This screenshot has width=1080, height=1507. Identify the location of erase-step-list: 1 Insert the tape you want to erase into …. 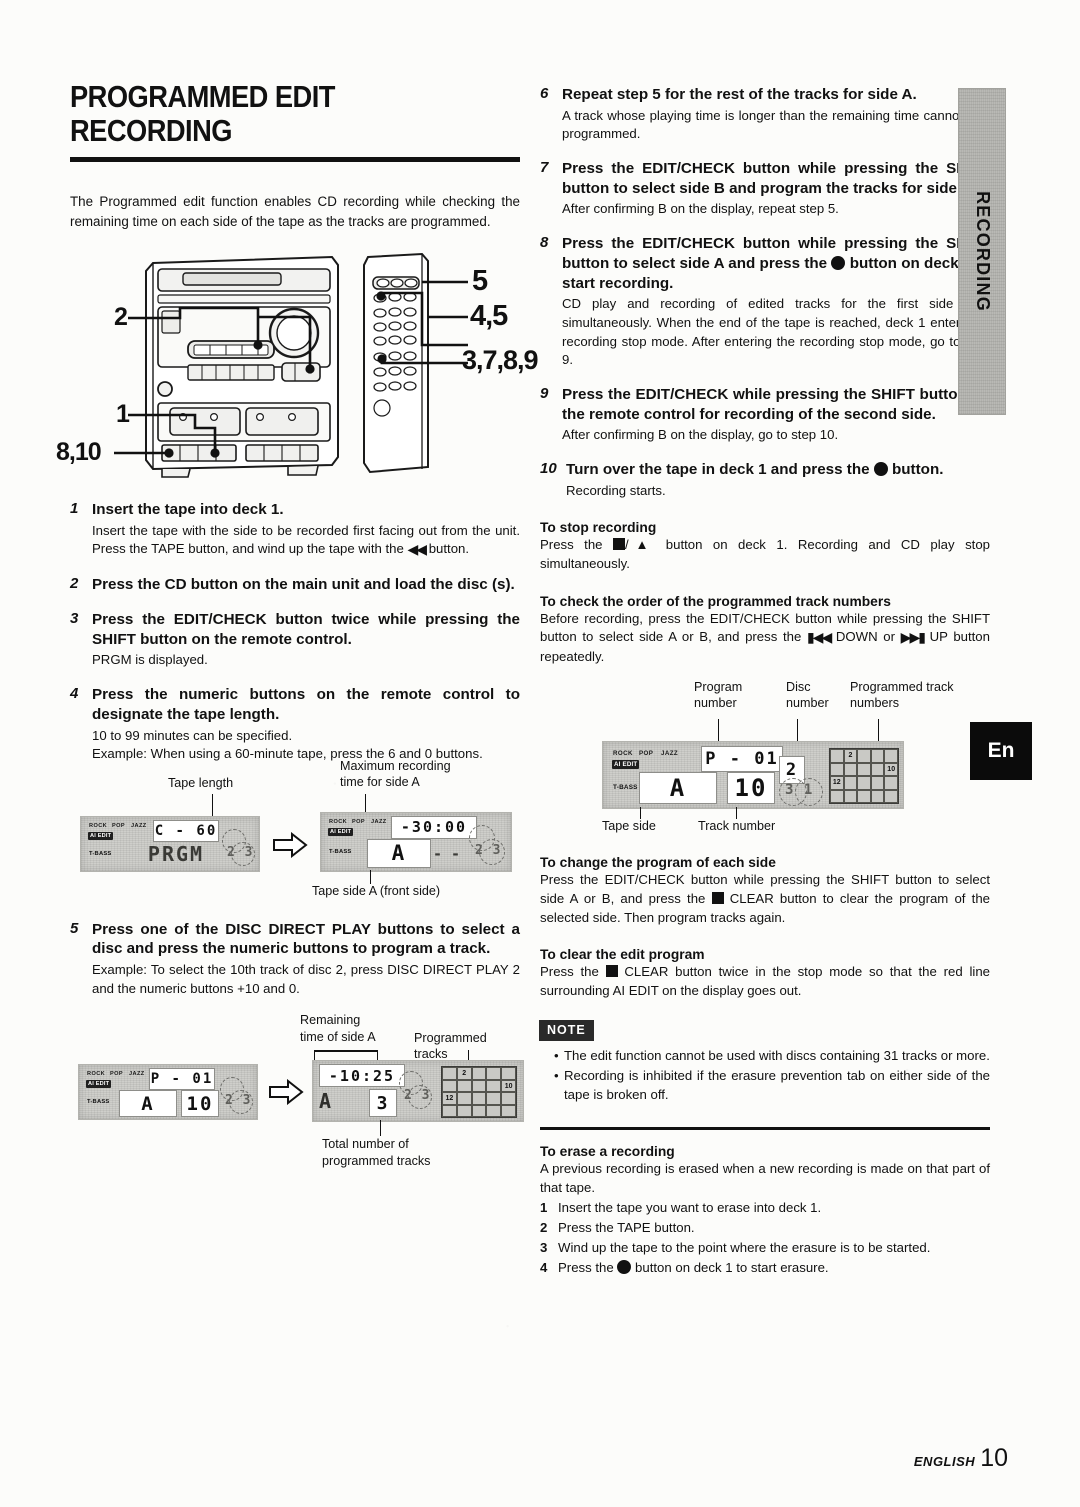
(765, 1238).